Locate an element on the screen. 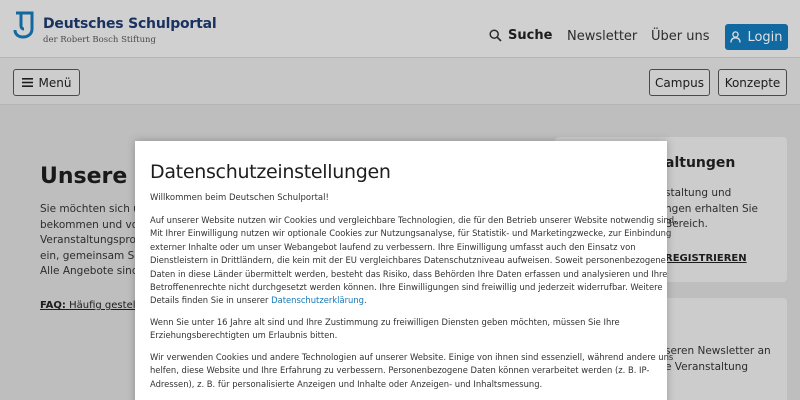 This screenshot has width=800, height=400. privacy-policy-link: Datenschutzerklärung is located at coordinates (317, 300).